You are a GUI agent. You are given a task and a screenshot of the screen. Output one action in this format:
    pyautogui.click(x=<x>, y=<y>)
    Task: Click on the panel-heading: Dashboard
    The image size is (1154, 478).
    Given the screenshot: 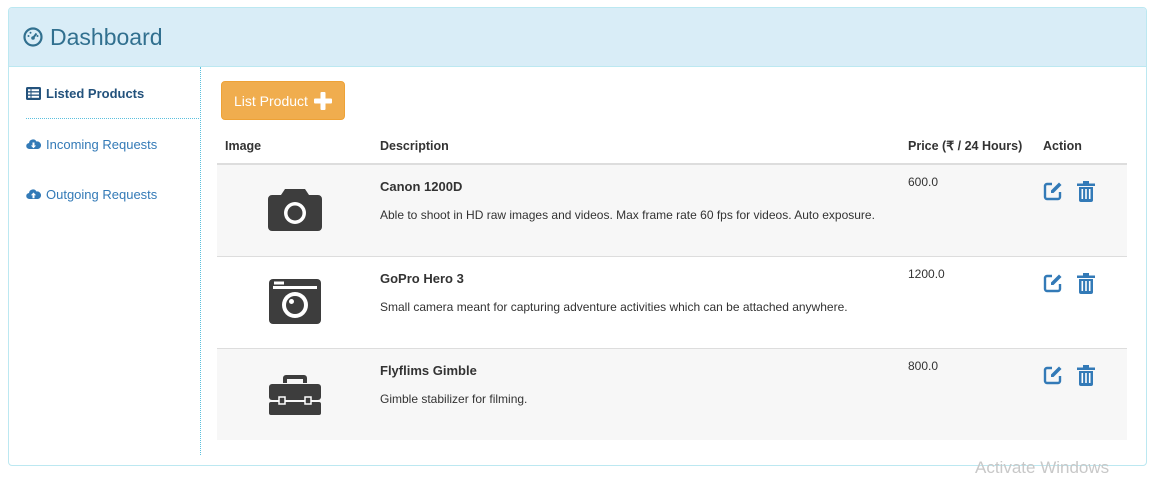 What is the action you would take?
    pyautogui.click(x=577, y=37)
    